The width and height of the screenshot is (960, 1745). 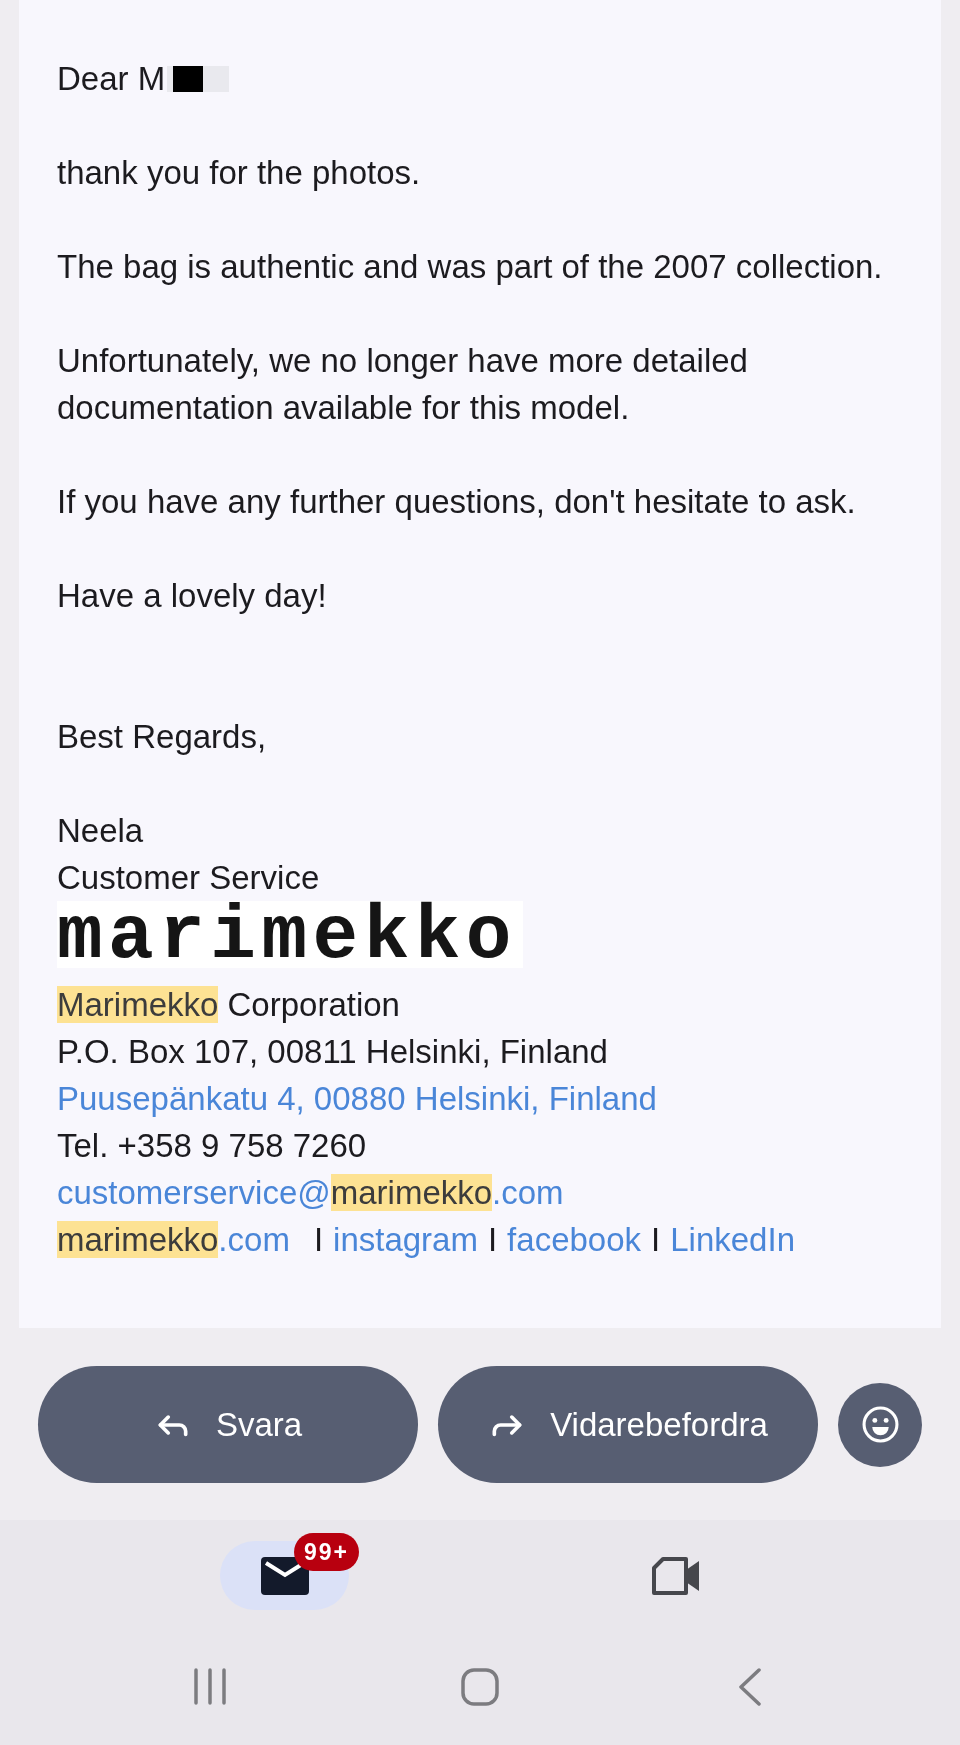 What do you see at coordinates (189, 878) in the screenshot?
I see `sender-role: Customer Service` at bounding box center [189, 878].